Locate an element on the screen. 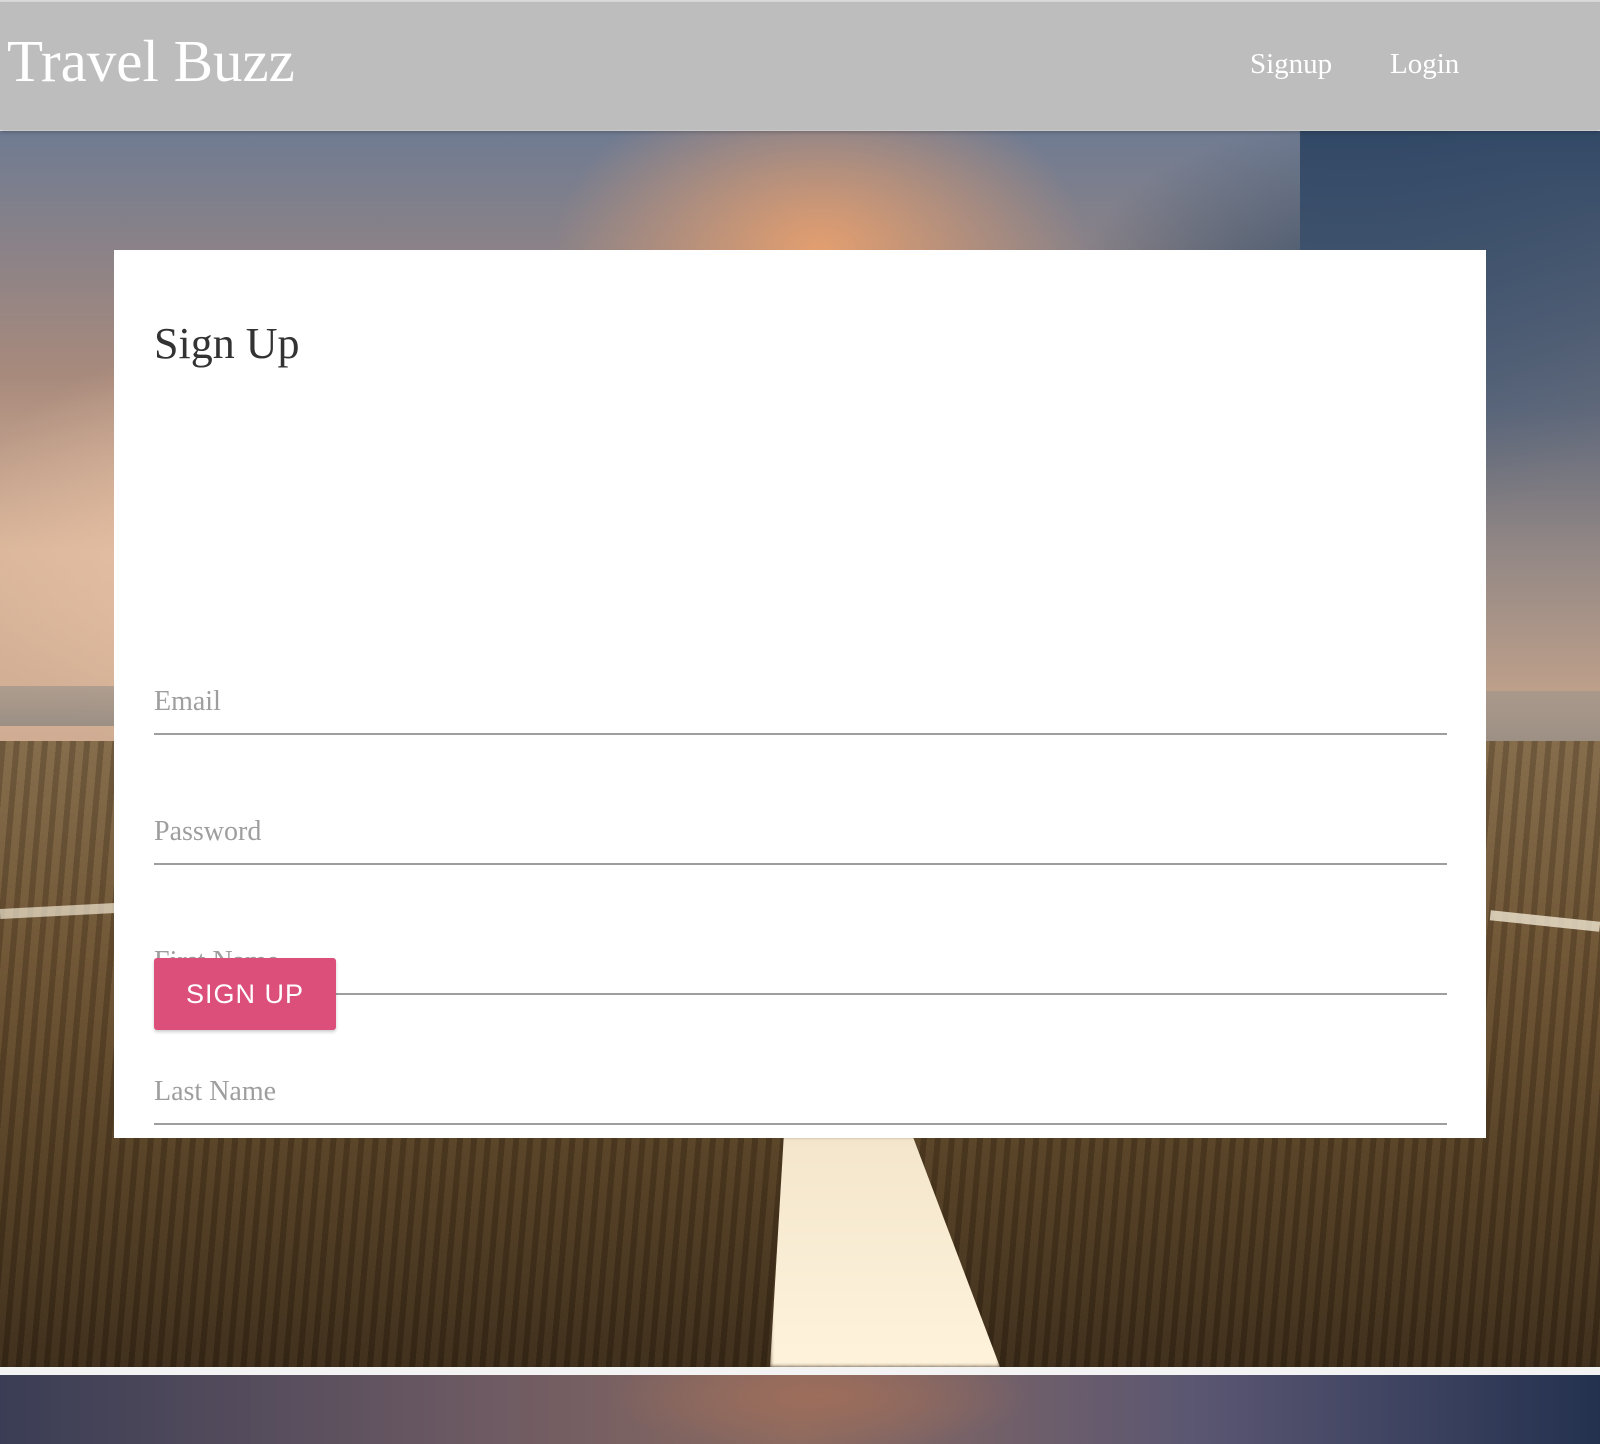 This screenshot has width=1600, height=1444. signup-title: Sign Up is located at coordinates (227, 343).